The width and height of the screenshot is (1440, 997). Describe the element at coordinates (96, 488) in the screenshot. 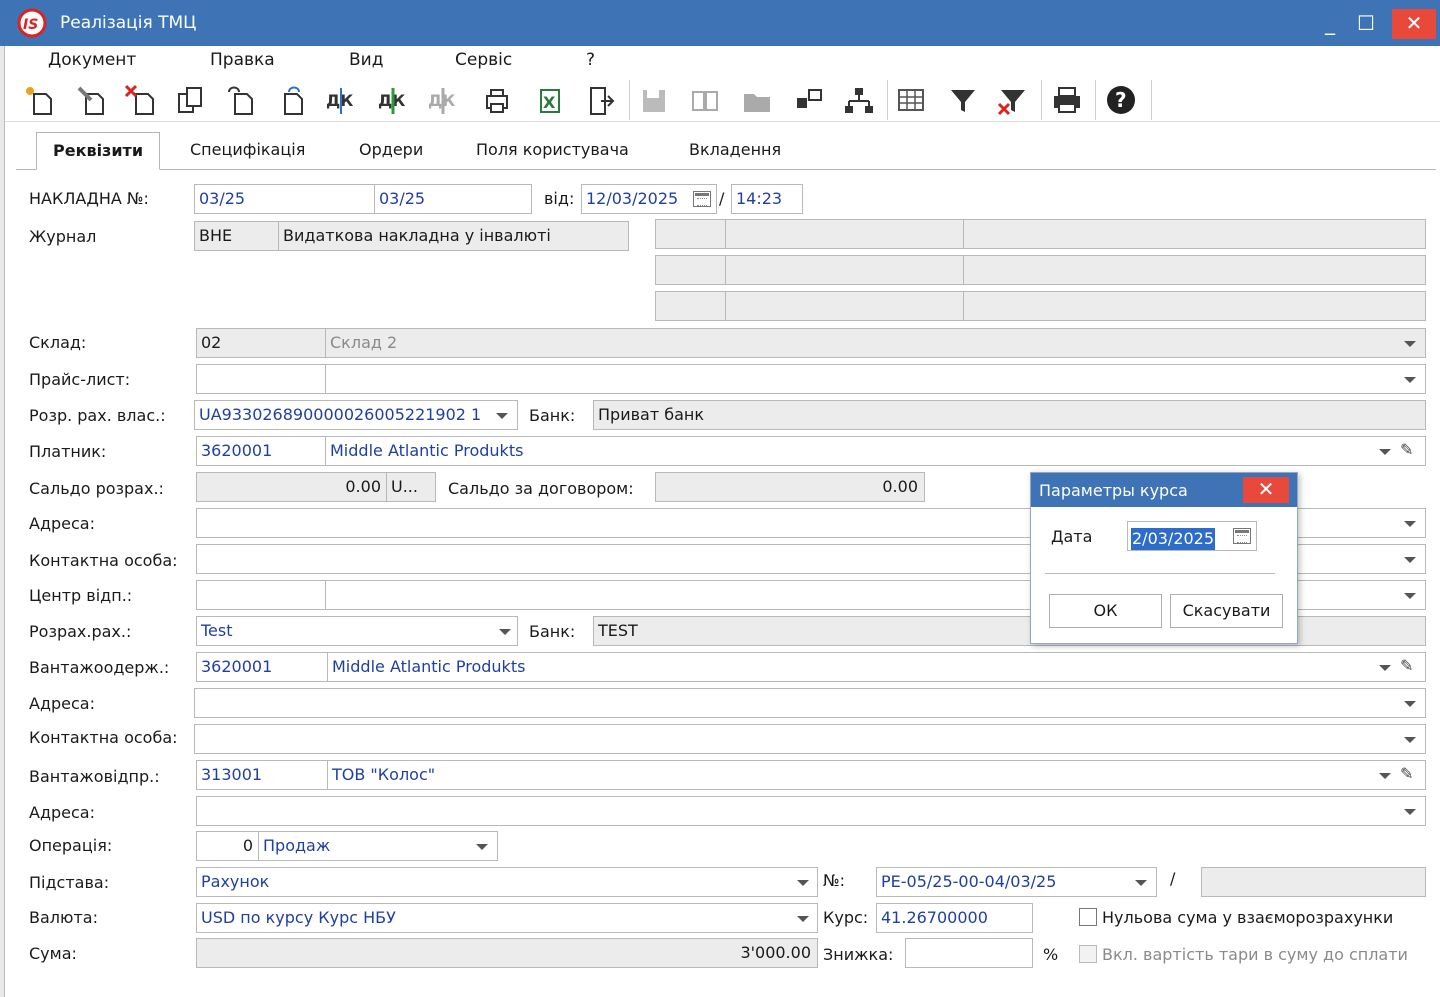

I see `balance-label: Сальдо розрах.:` at that location.